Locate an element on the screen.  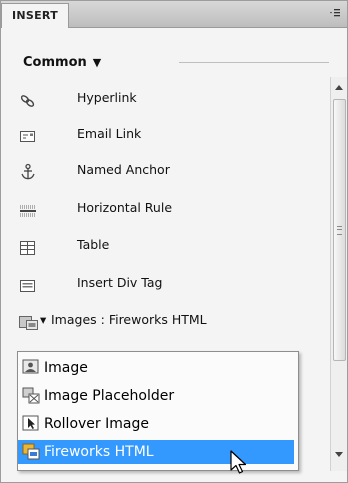
insert-horizontal-rule: Horizontal Rule is located at coordinates (169, 208).